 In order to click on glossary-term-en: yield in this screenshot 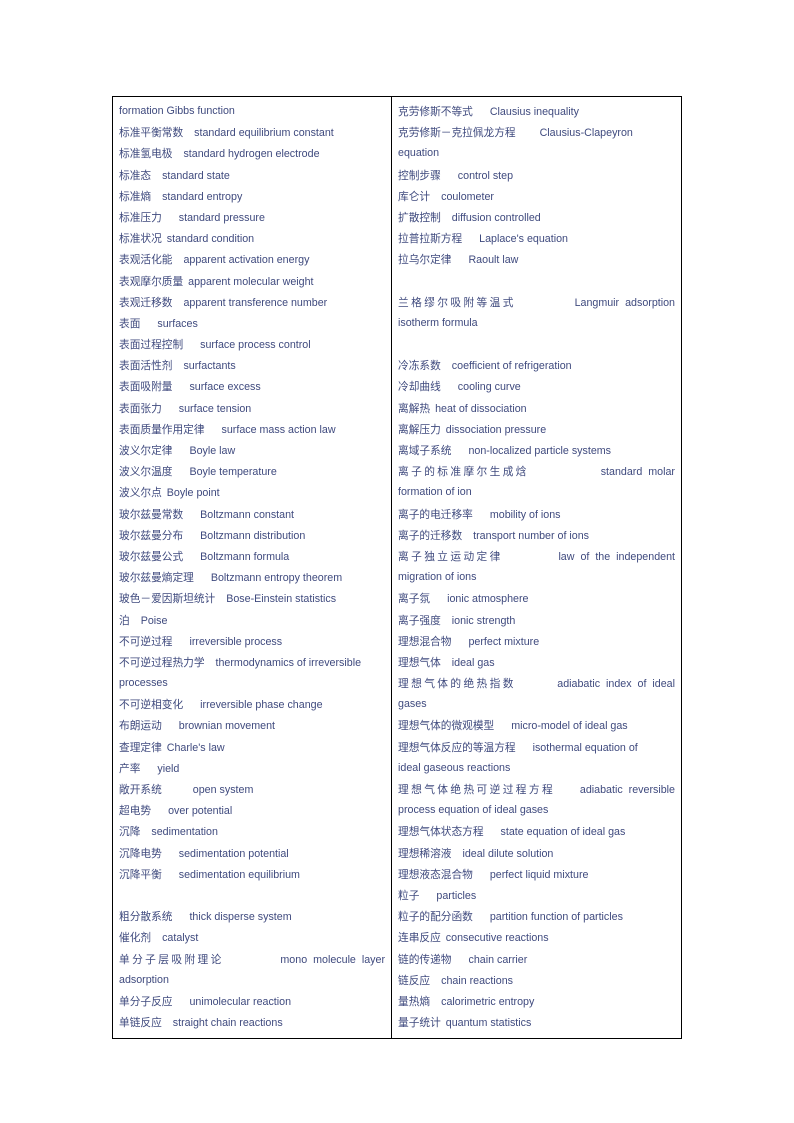, I will do `click(168, 768)`.